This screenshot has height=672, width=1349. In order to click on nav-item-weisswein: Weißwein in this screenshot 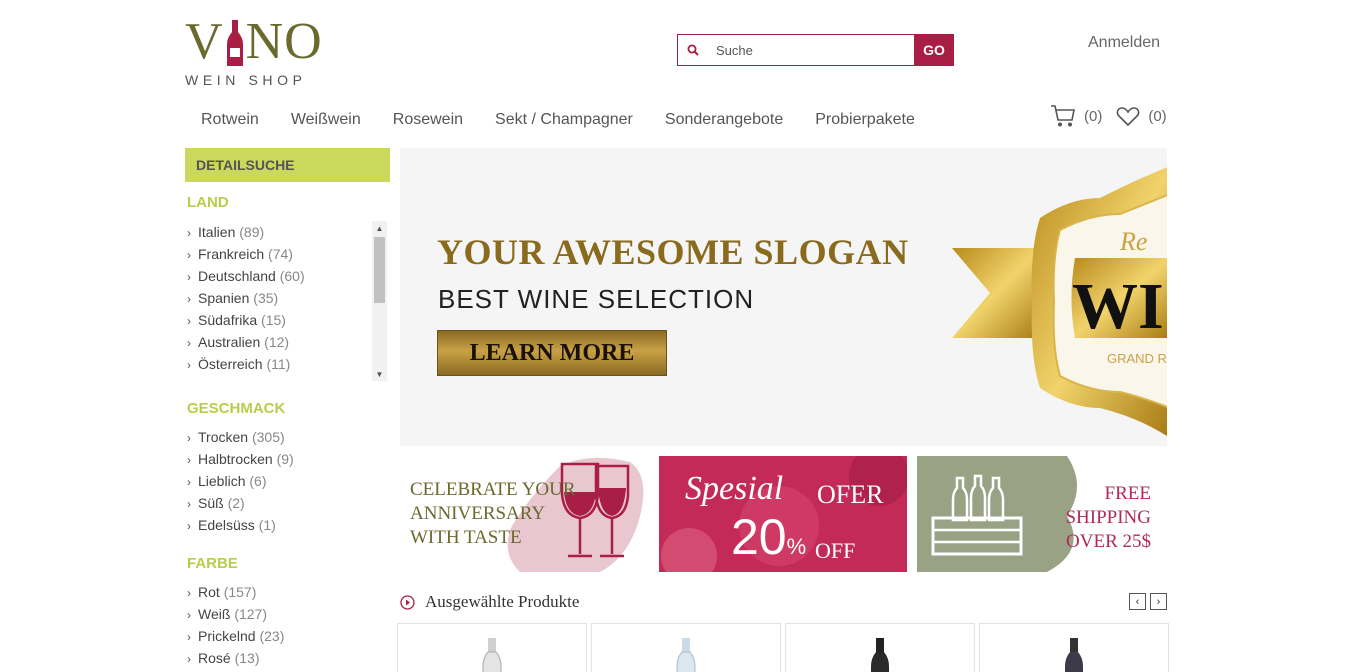, I will do `click(326, 122)`.